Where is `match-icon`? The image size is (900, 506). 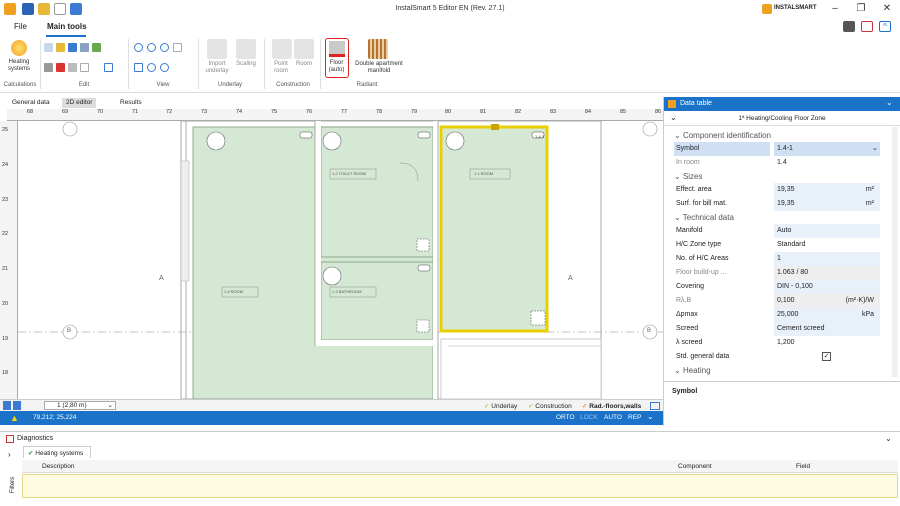 match-icon is located at coordinates (96, 47).